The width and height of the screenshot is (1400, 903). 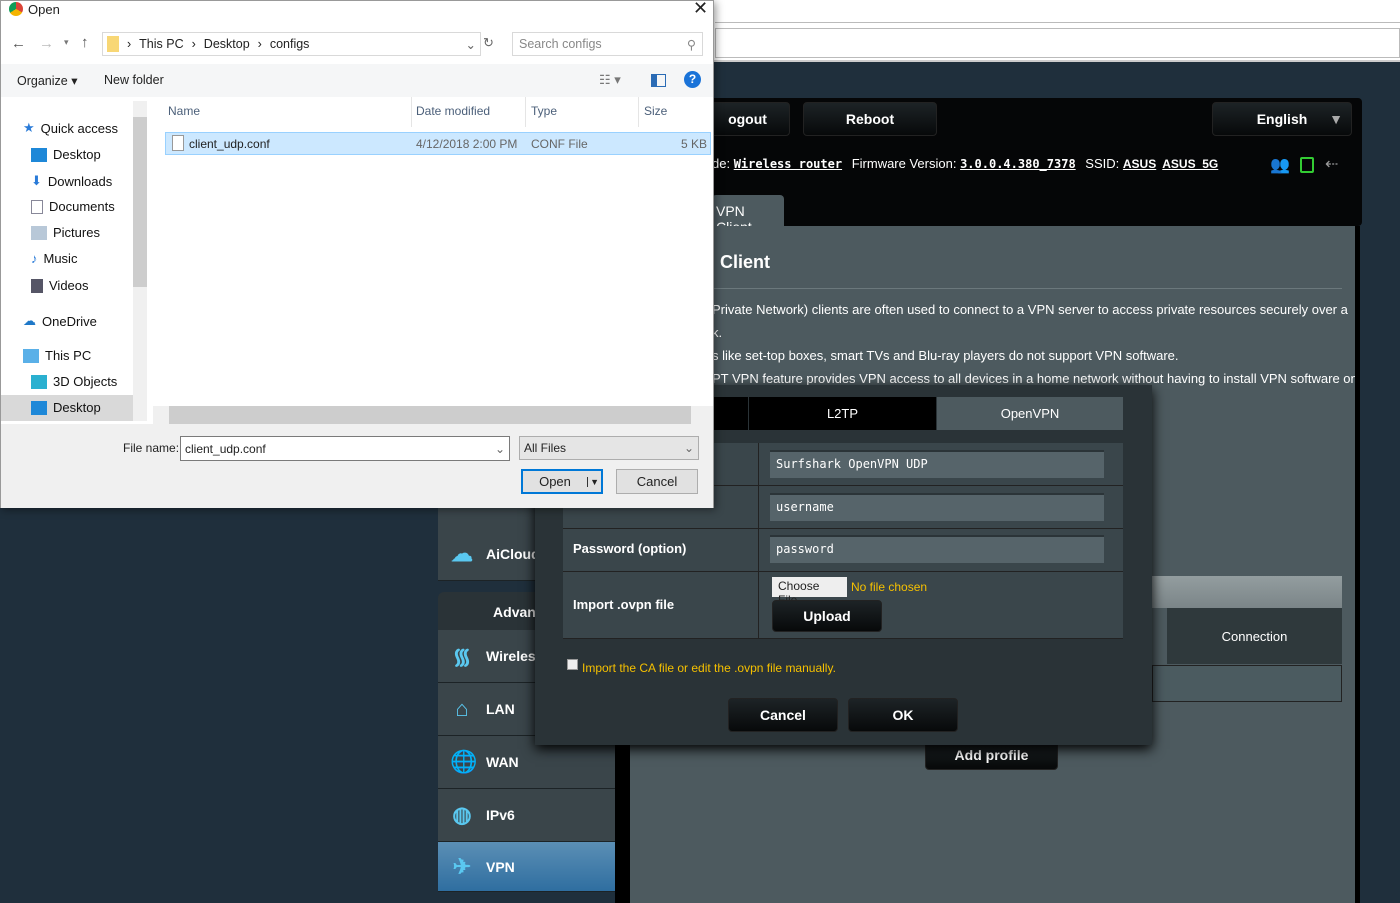 I want to click on nav-3d-objects: 3D Objects, so click(x=74, y=381).